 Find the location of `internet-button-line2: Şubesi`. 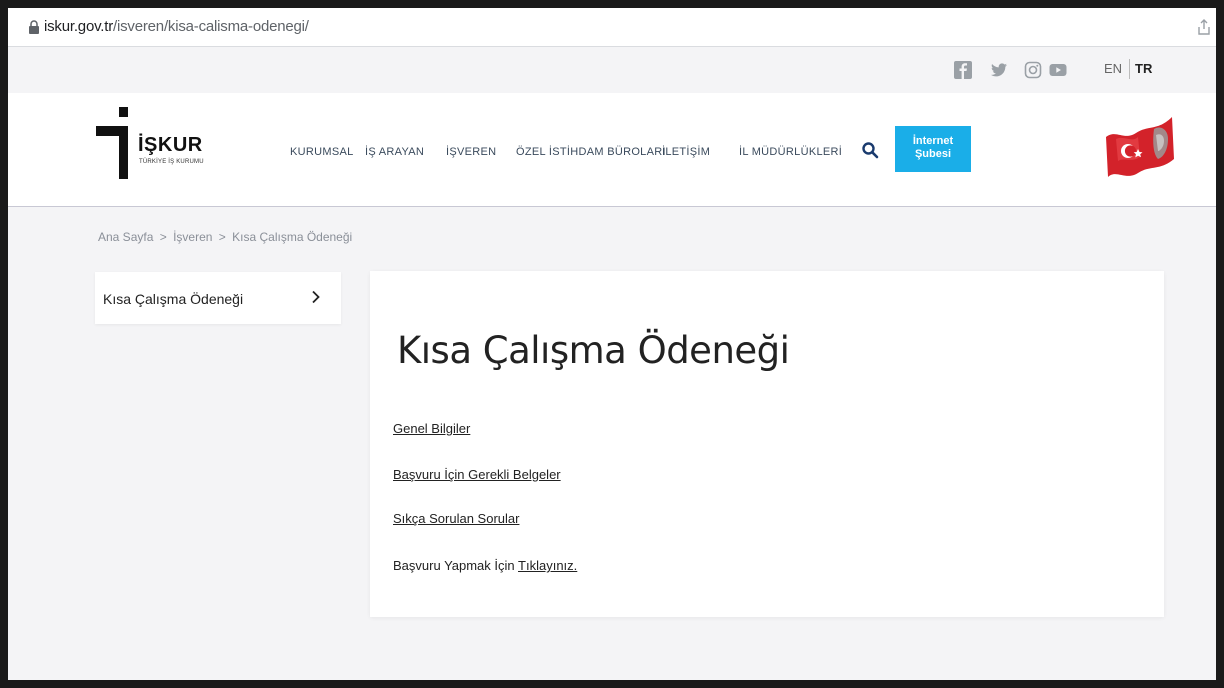

internet-button-line2: Şubesi is located at coordinates (933, 154).